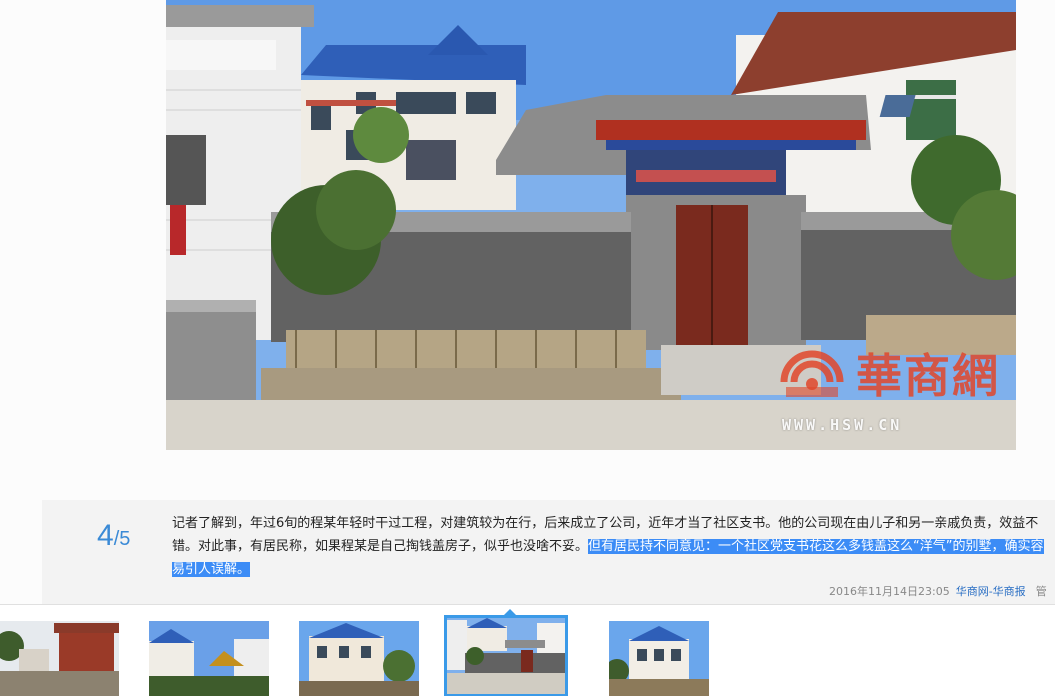 The width and height of the screenshot is (1055, 696). What do you see at coordinates (889, 591) in the screenshot?
I see `publish-time: 2016年11月14日23:05` at bounding box center [889, 591].